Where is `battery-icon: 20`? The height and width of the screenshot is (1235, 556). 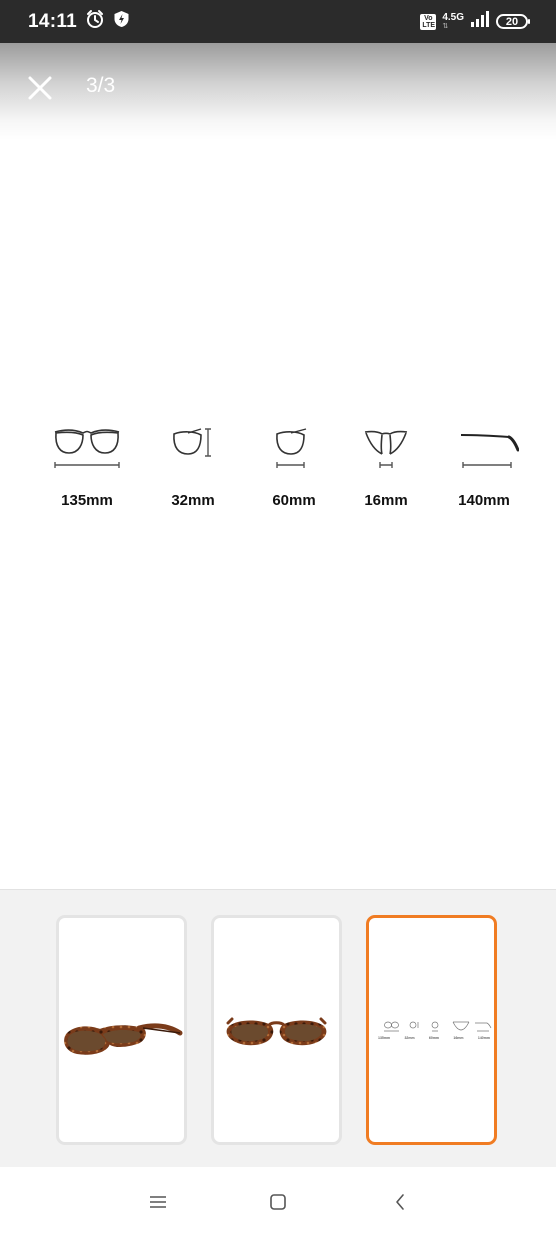
battery-icon: 20 is located at coordinates (513, 21).